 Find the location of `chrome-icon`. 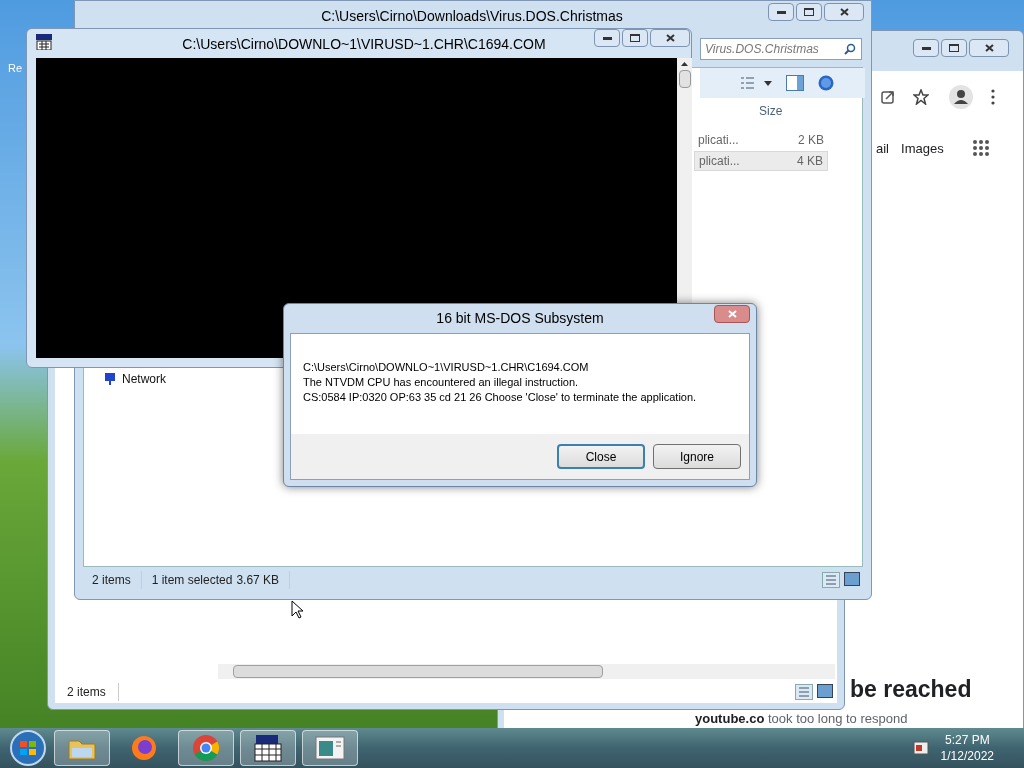

chrome-icon is located at coordinates (206, 748).